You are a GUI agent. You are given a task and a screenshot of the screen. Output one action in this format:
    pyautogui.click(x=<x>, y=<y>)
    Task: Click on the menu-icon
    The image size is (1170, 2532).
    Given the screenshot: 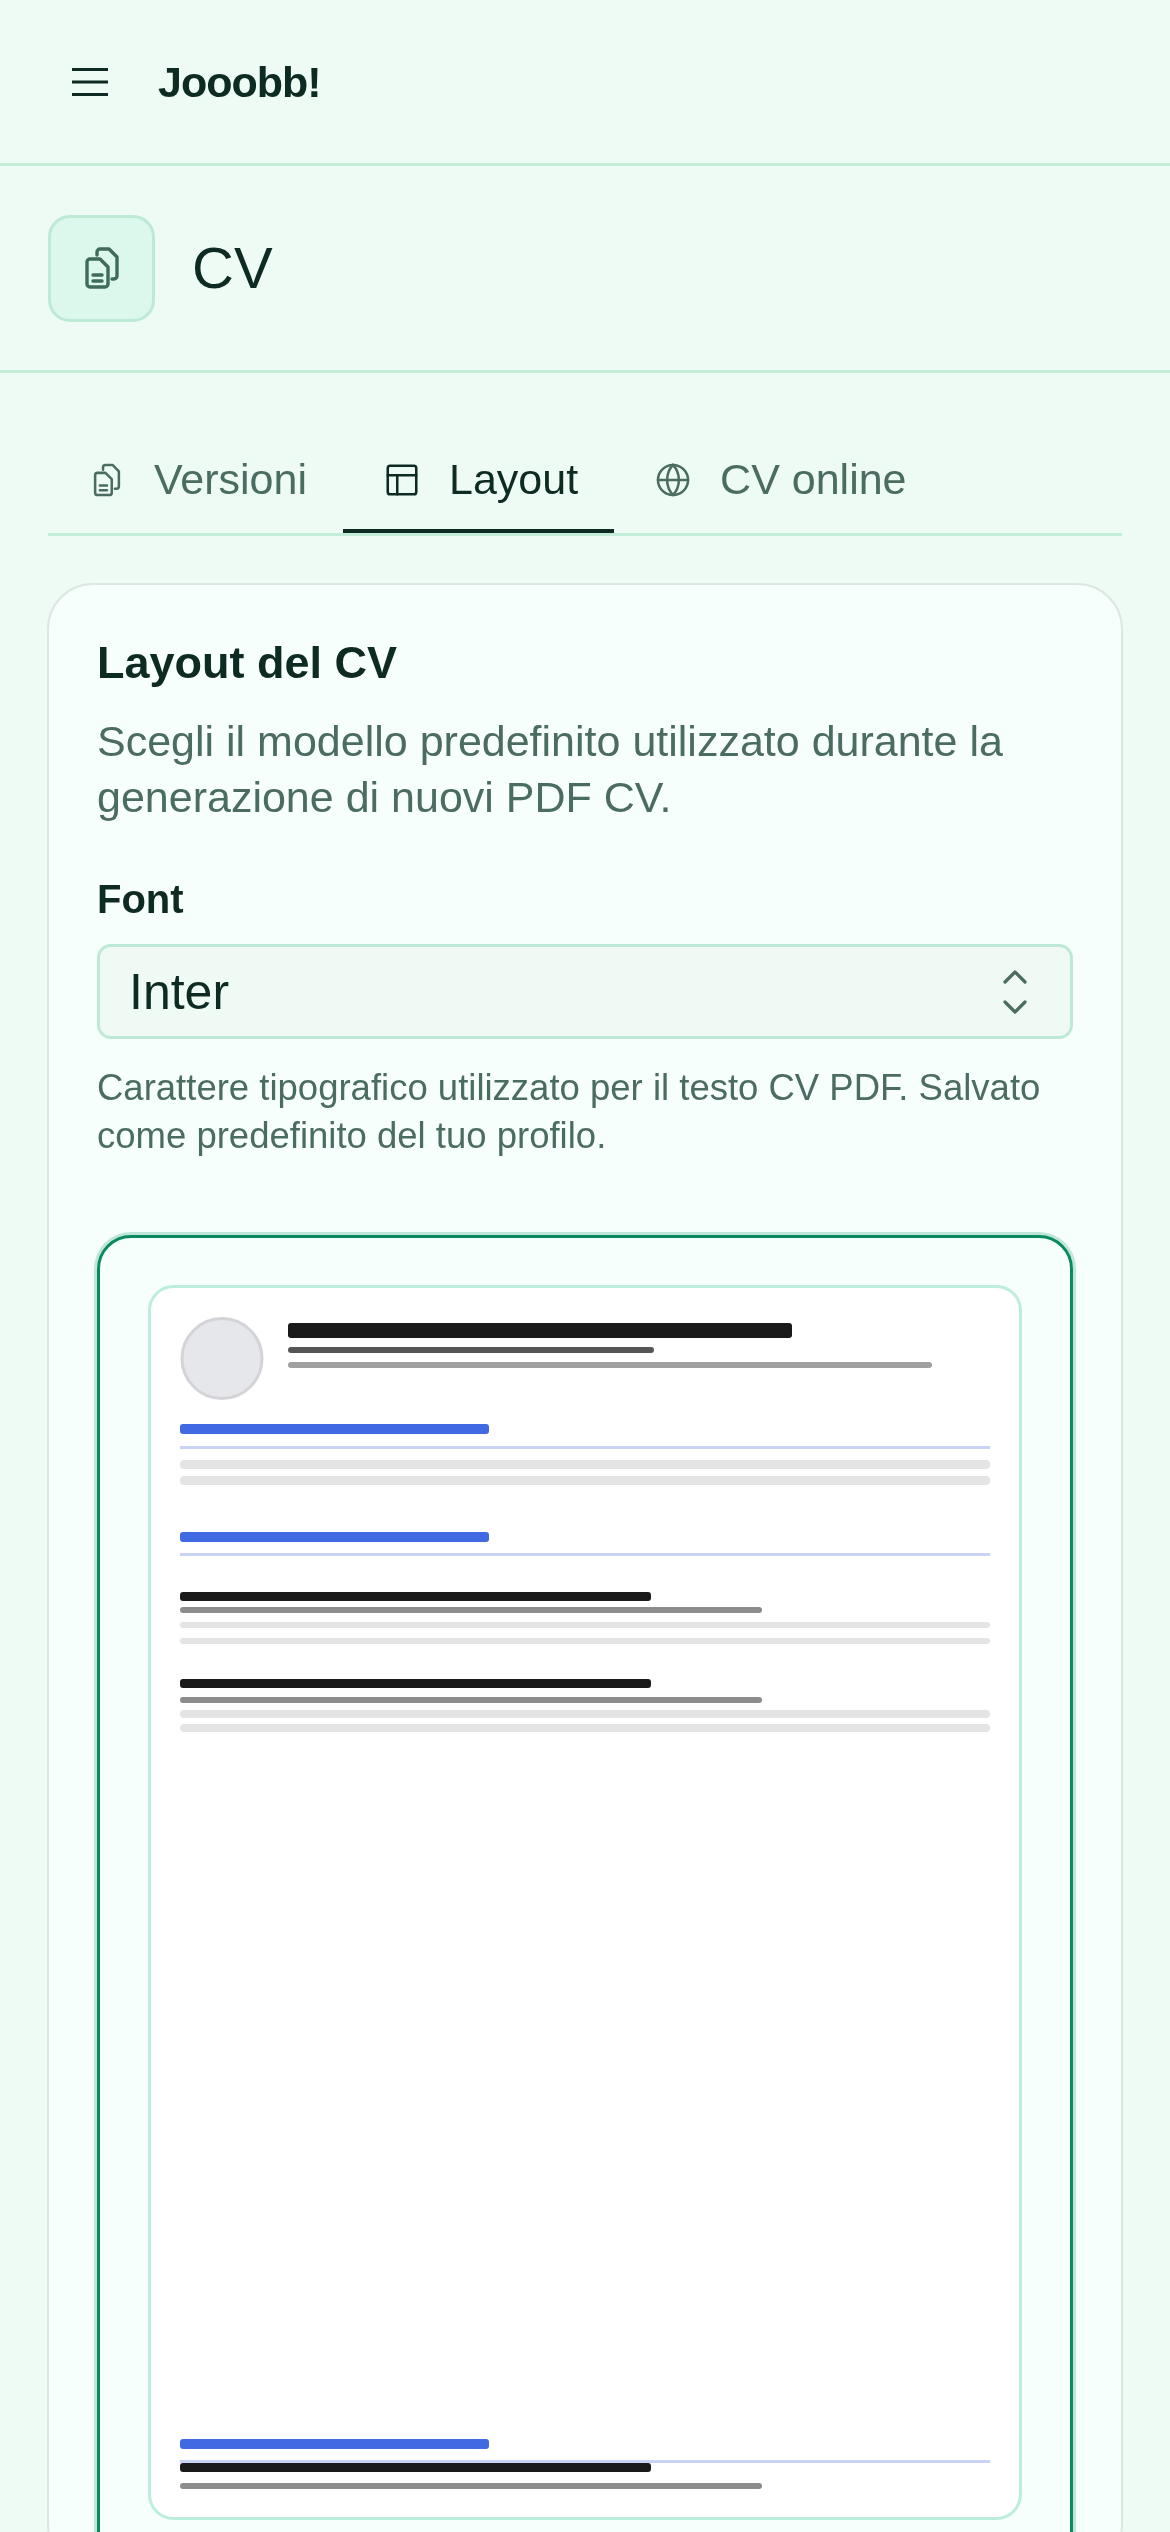 What is the action you would take?
    pyautogui.click(x=90, y=81)
    